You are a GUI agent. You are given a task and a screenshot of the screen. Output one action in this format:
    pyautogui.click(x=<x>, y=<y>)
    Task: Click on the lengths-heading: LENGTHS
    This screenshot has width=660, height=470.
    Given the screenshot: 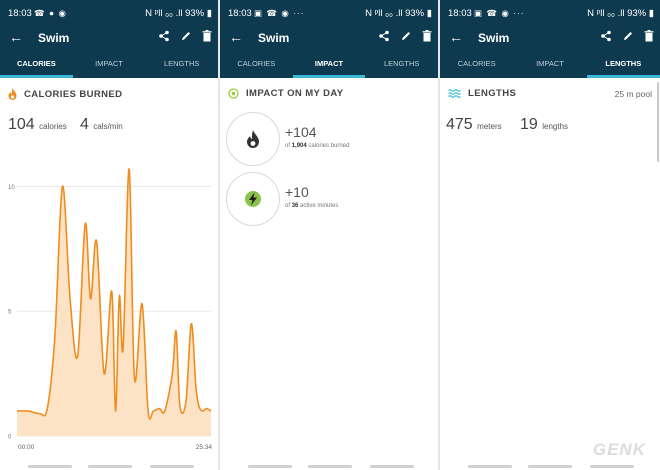 What is the action you would take?
    pyautogui.click(x=482, y=93)
    